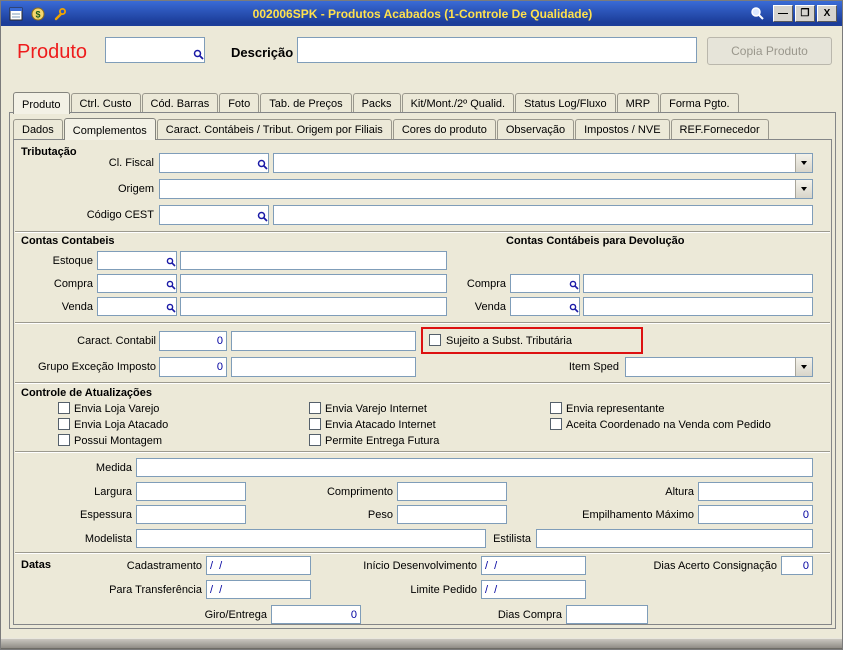  Describe the element at coordinates (323, 341) in the screenshot. I see `caract-contabil-desc-input` at that location.